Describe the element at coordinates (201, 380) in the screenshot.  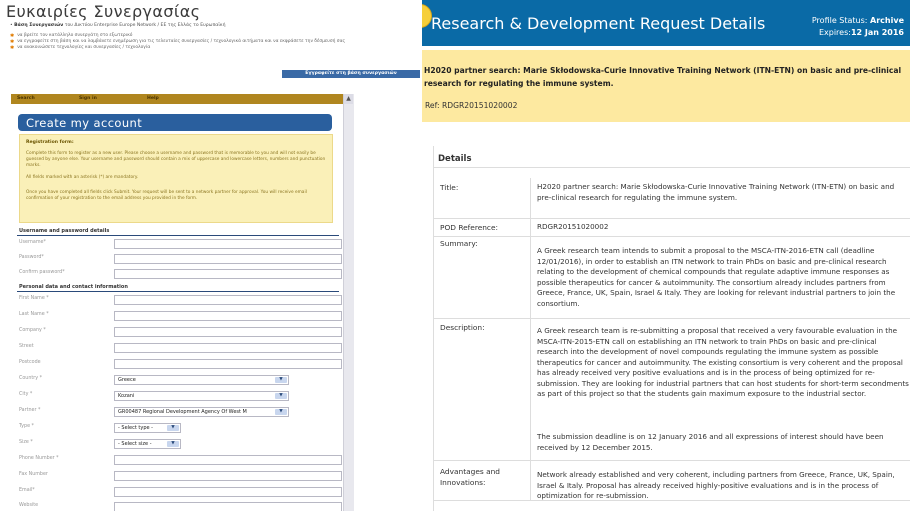
I see `country-select: Greece ▼` at that location.